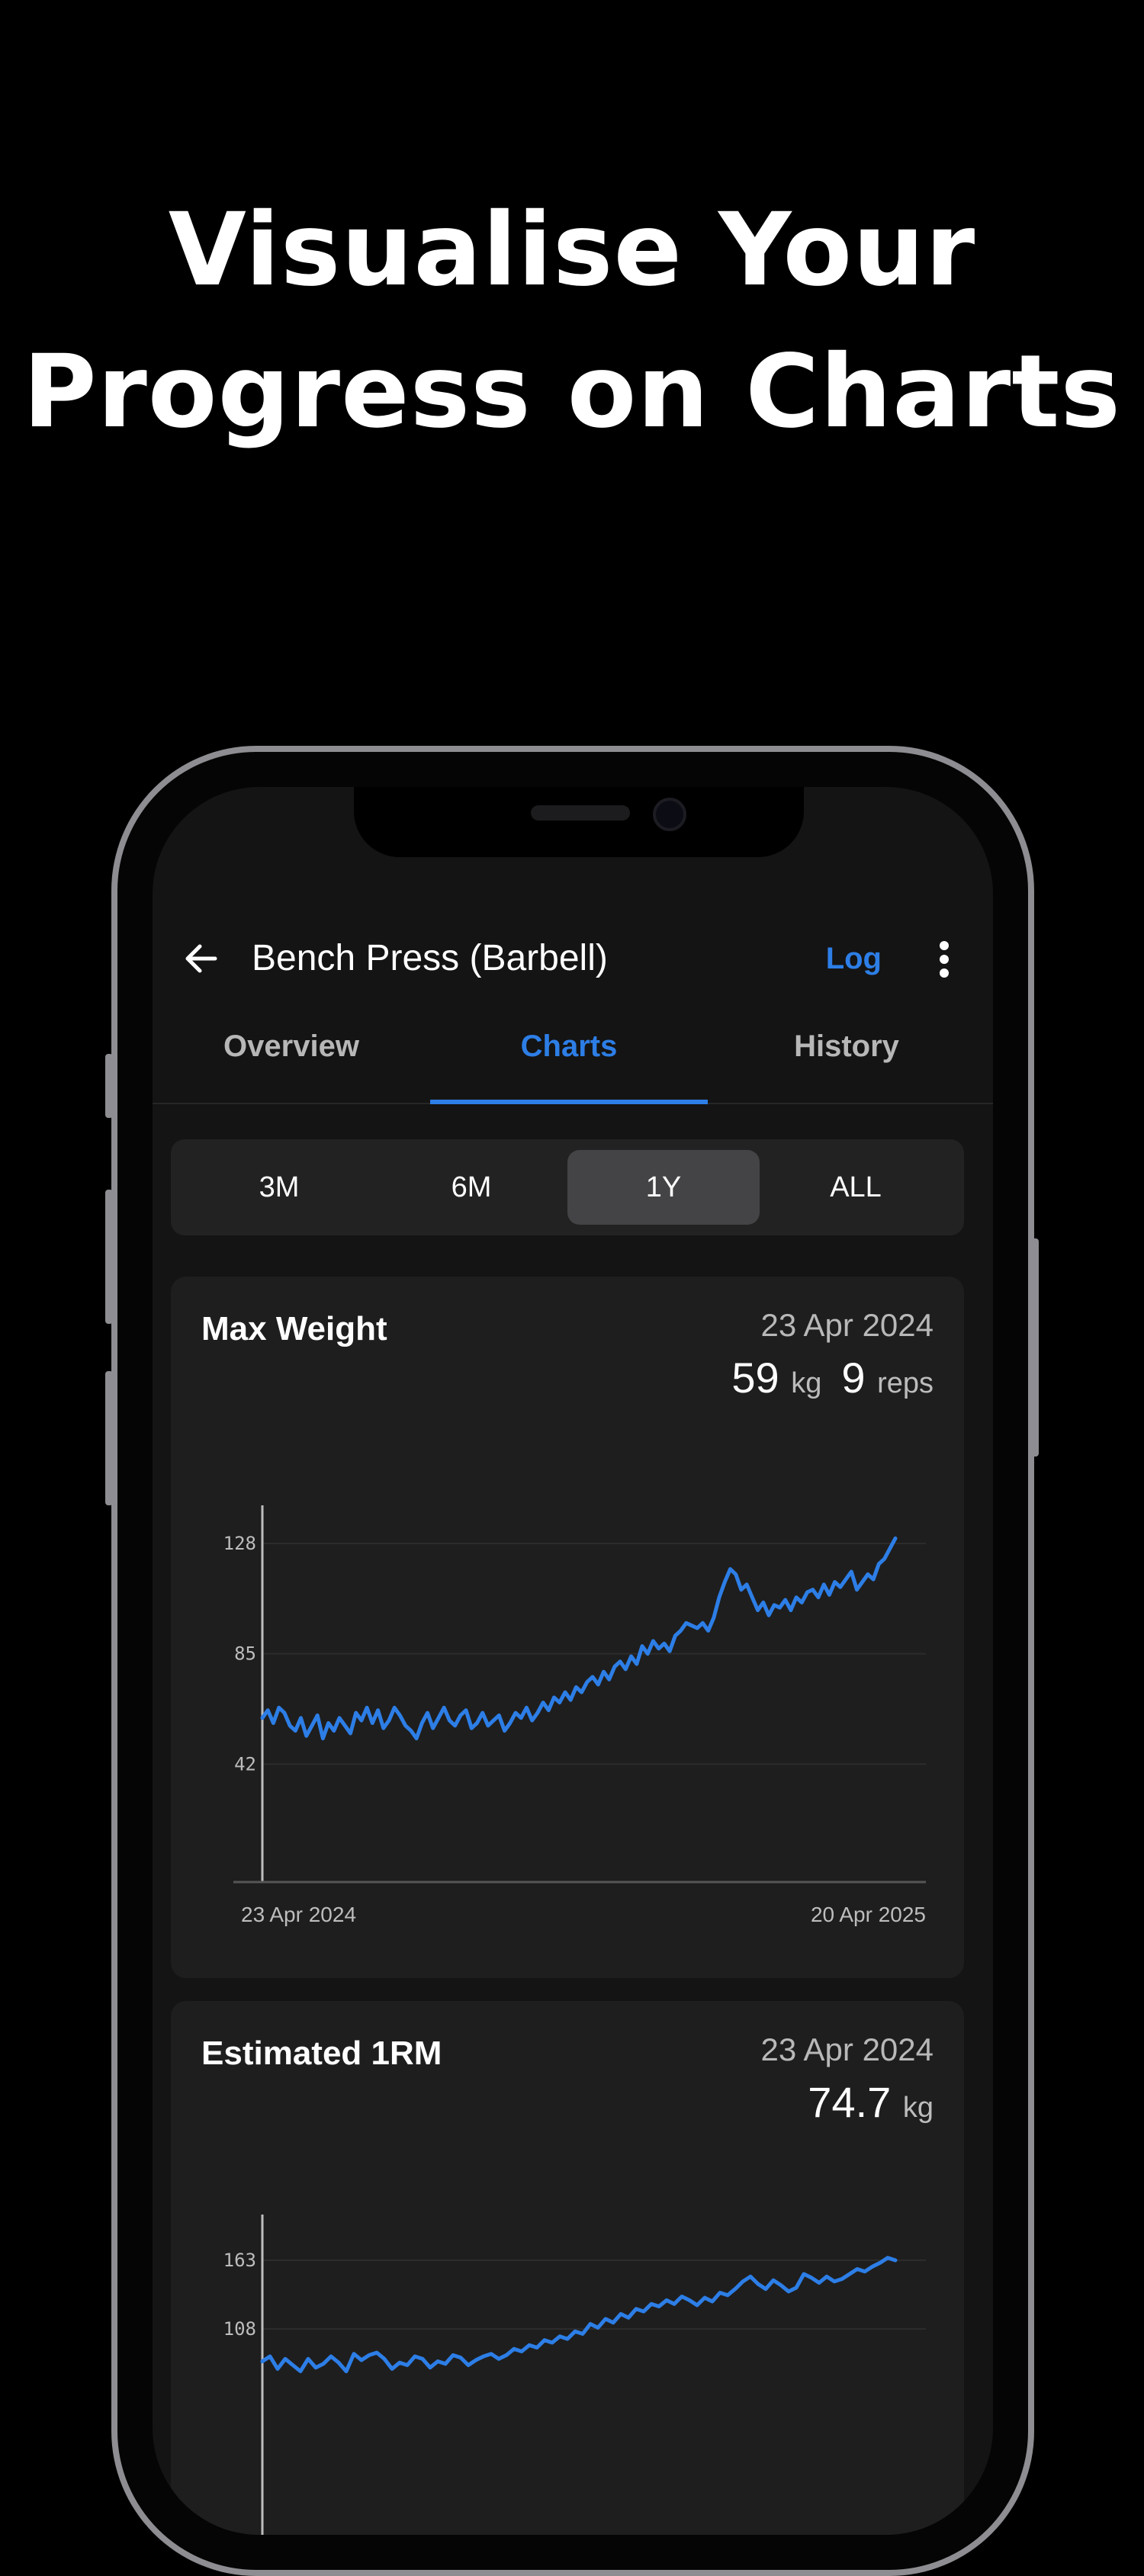  Describe the element at coordinates (294, 1328) in the screenshot. I see `card-title: Max Weight` at that location.